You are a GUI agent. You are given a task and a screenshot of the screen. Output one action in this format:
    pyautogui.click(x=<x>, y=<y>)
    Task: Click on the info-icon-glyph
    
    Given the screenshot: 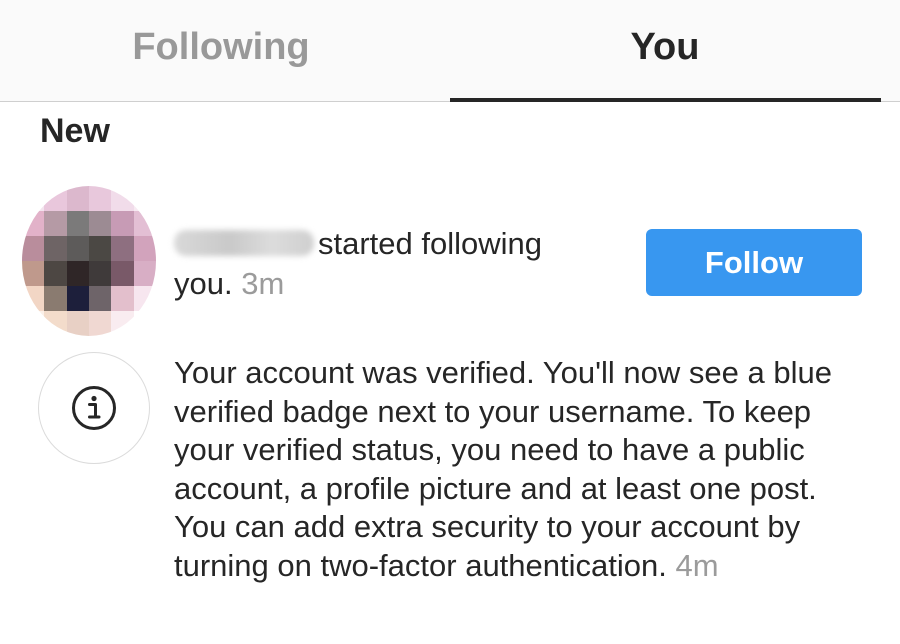 What is the action you would take?
    pyautogui.click(x=94, y=408)
    